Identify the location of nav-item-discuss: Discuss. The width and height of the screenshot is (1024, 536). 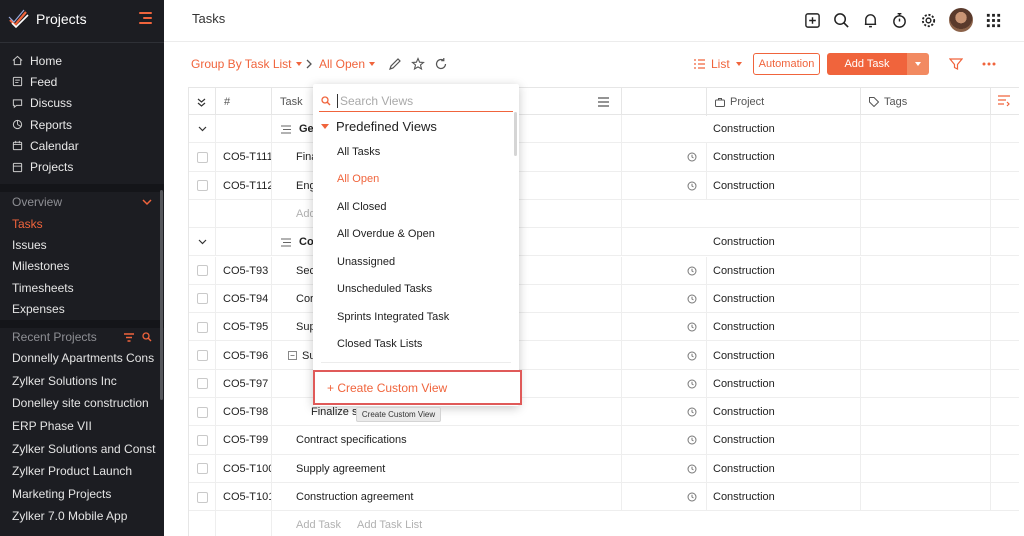
(82, 103).